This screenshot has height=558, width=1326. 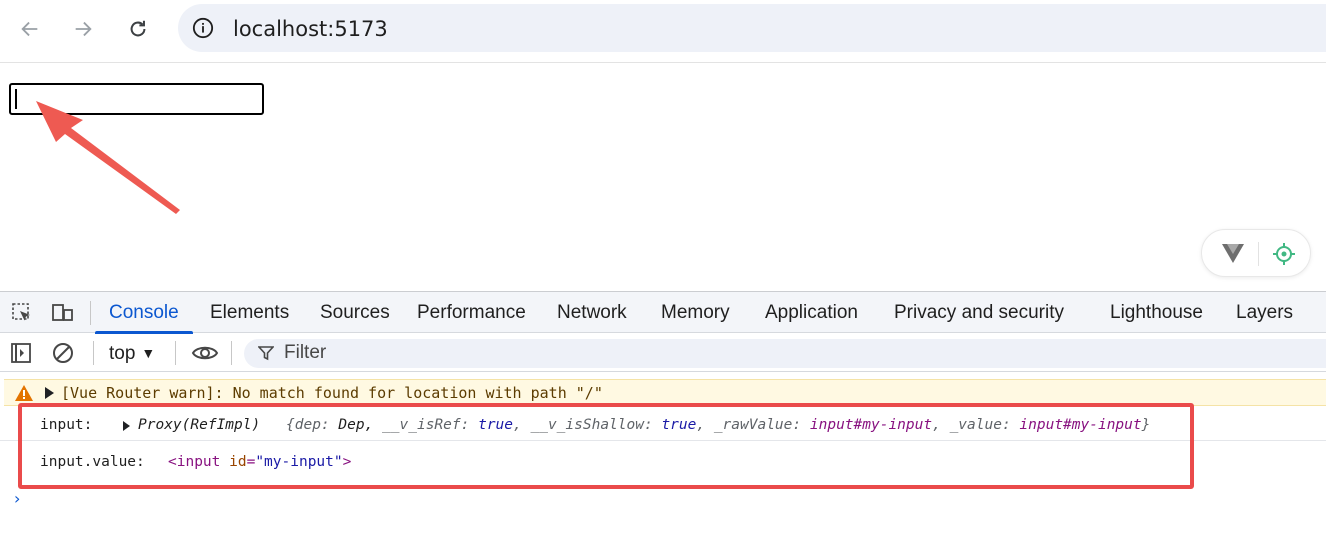 What do you see at coordinates (811, 312) in the screenshot?
I see `tab-application: Application` at bounding box center [811, 312].